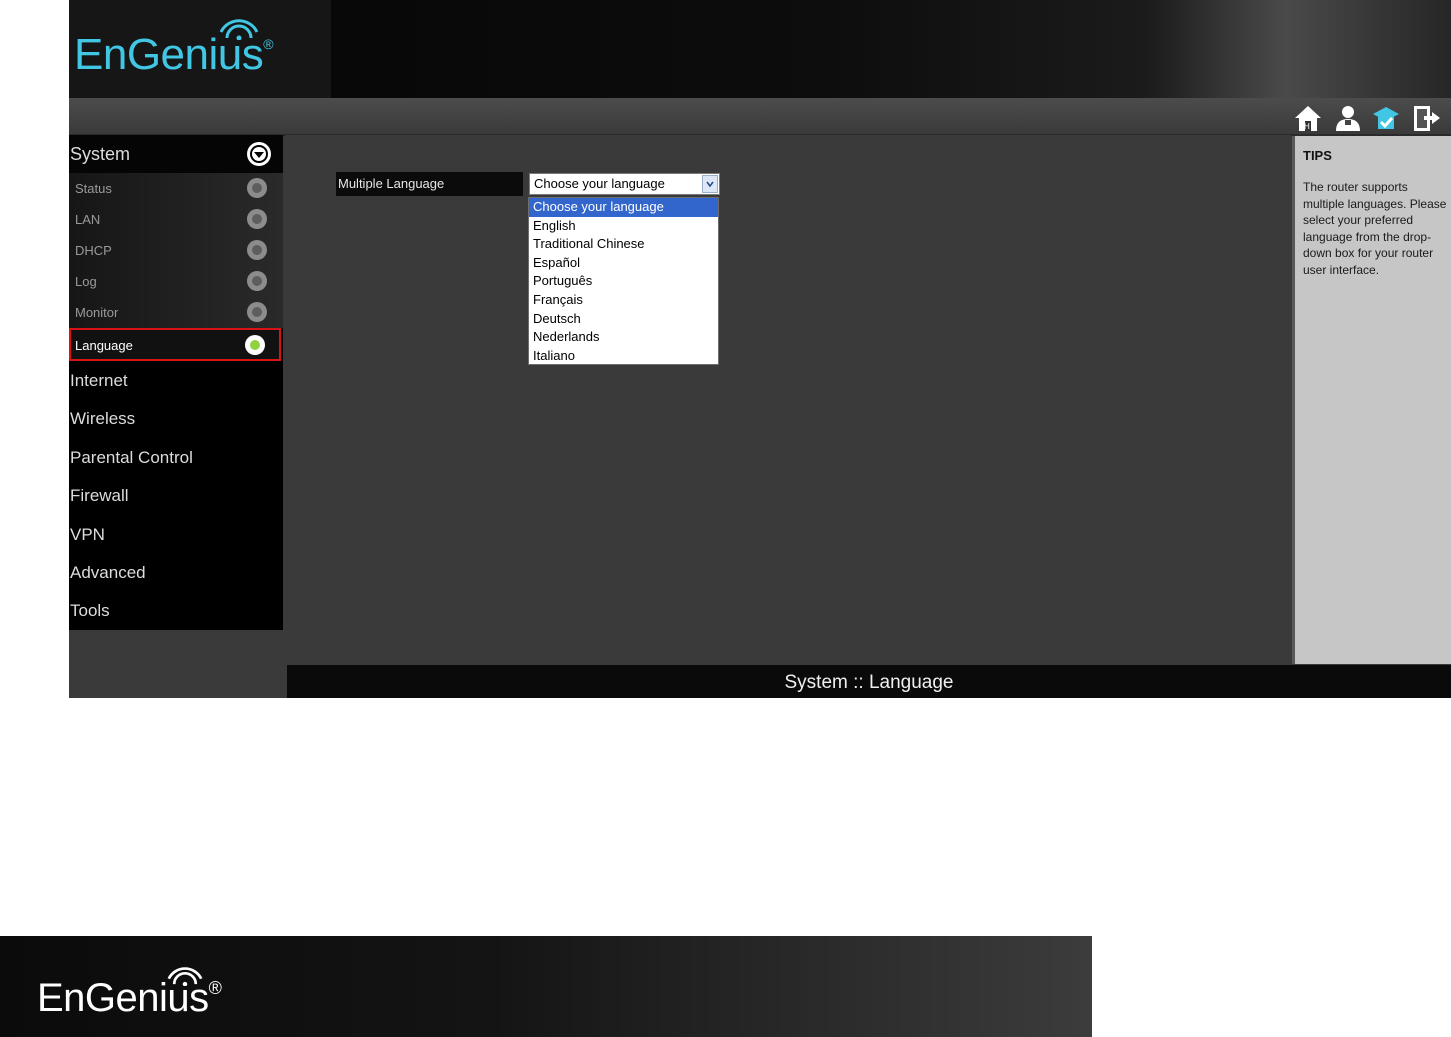 Image resolution: width=1451 pixels, height=1037 pixels. What do you see at coordinates (623, 300) in the screenshot?
I see `language-option: Français` at bounding box center [623, 300].